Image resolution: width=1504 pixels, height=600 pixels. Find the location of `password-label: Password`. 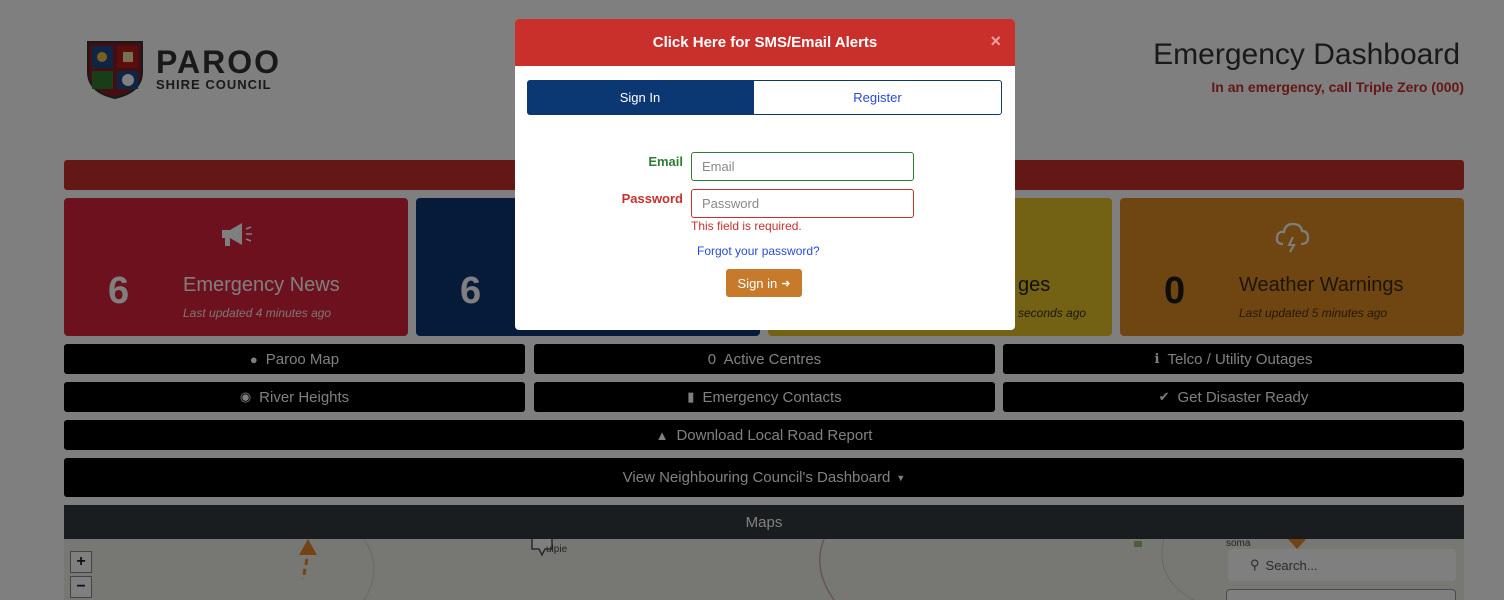

password-label: Password is located at coordinates (652, 198).